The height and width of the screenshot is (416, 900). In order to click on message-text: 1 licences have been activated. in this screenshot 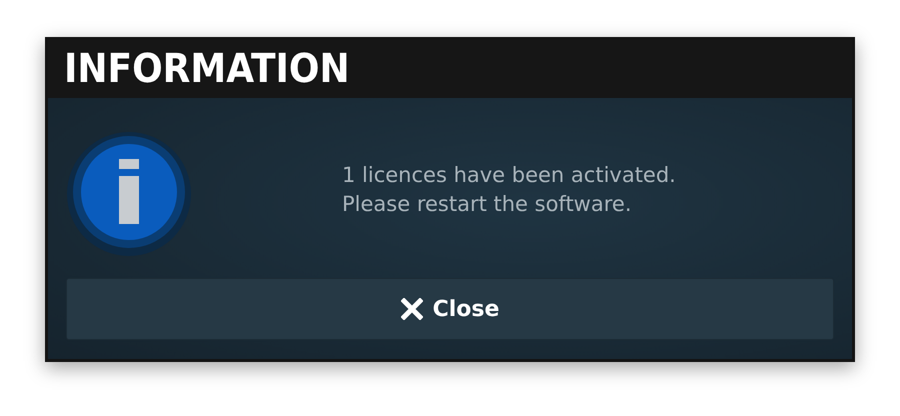, I will do `click(509, 175)`.